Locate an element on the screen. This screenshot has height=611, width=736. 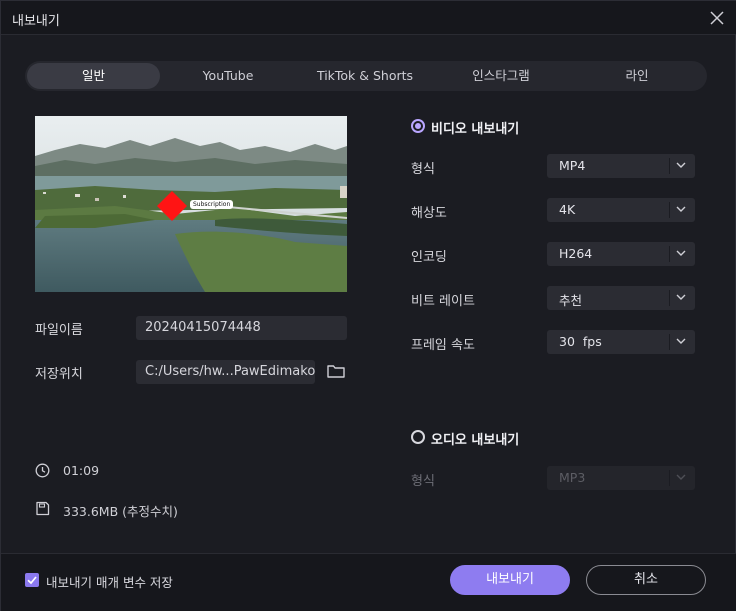
bitrate-value: 추천 is located at coordinates (571, 300).